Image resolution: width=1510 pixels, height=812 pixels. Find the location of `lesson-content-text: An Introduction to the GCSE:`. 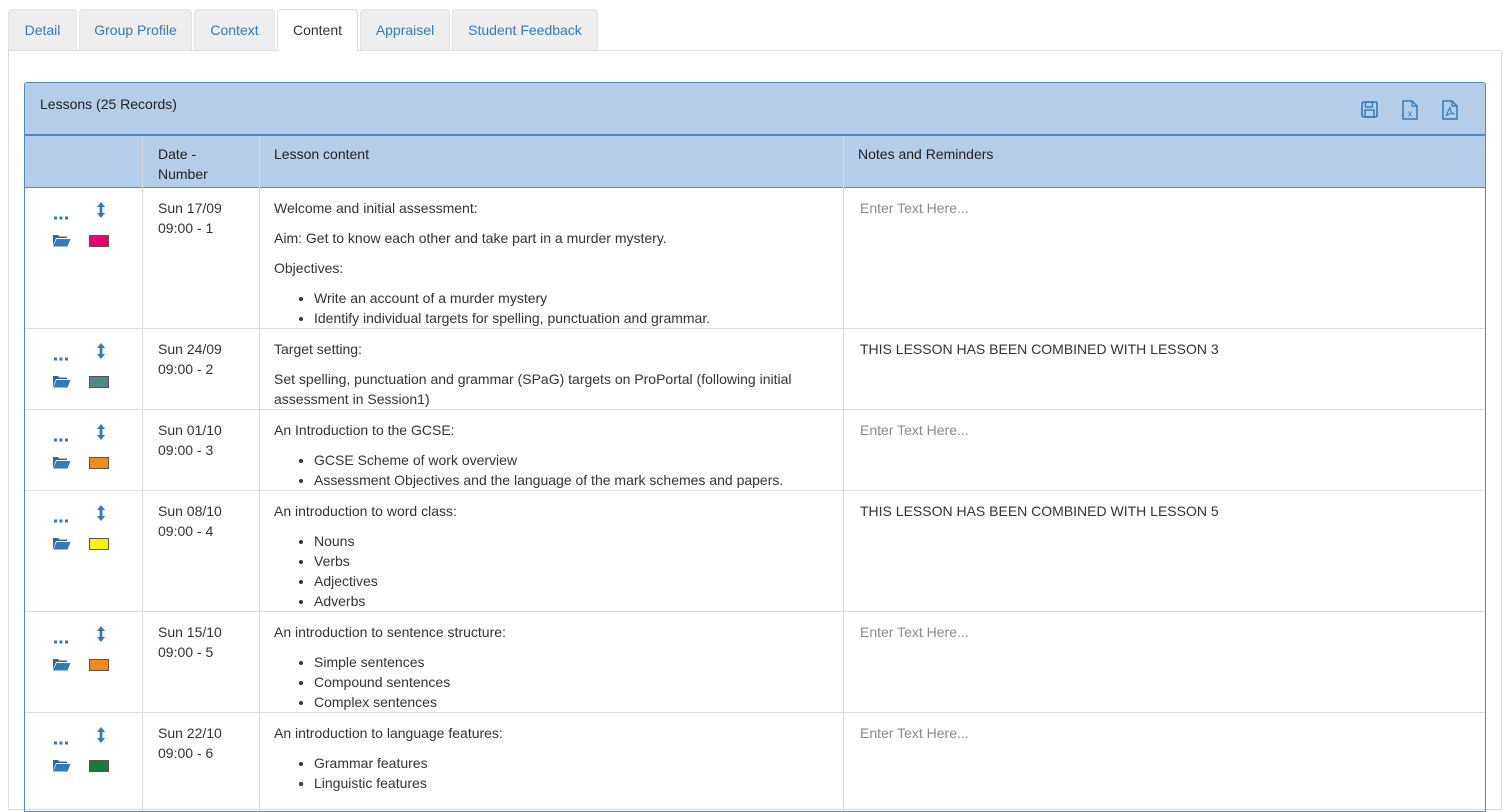

lesson-content-text: An Introduction to the GCSE: is located at coordinates (364, 430).